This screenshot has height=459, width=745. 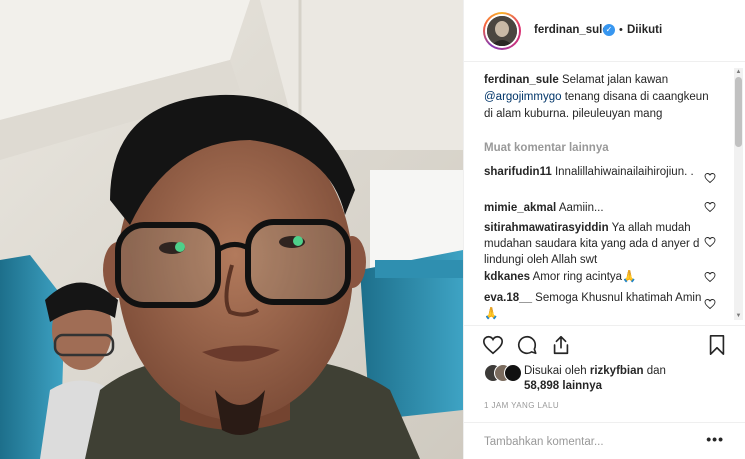 I want to click on likes-conj: dan, so click(x=656, y=371).